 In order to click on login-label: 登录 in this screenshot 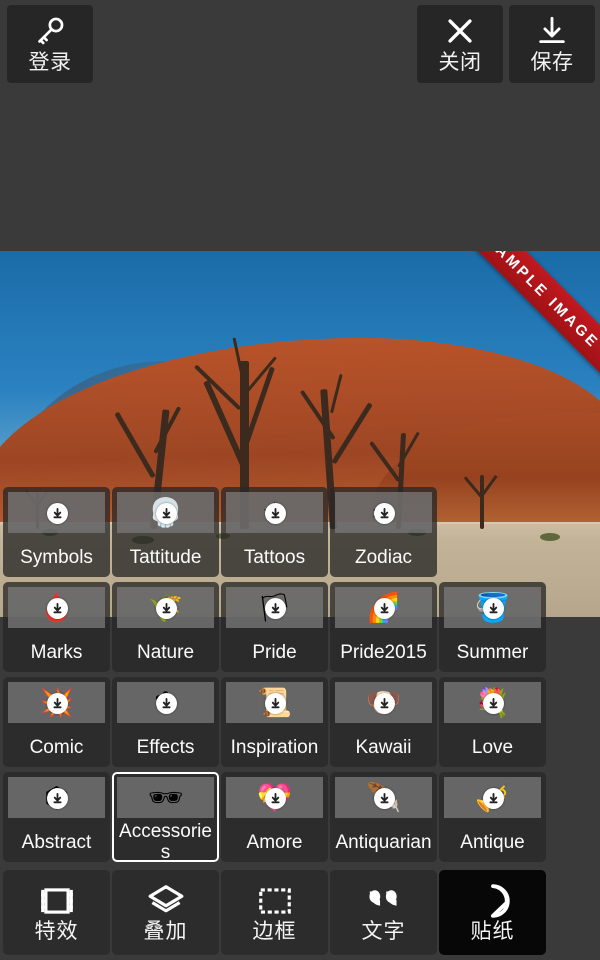, I will do `click(50, 62)`.